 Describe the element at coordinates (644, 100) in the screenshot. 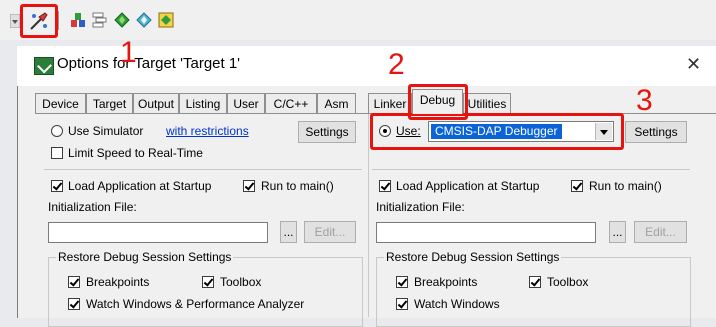

I see `annotation-number-3: 3` at that location.